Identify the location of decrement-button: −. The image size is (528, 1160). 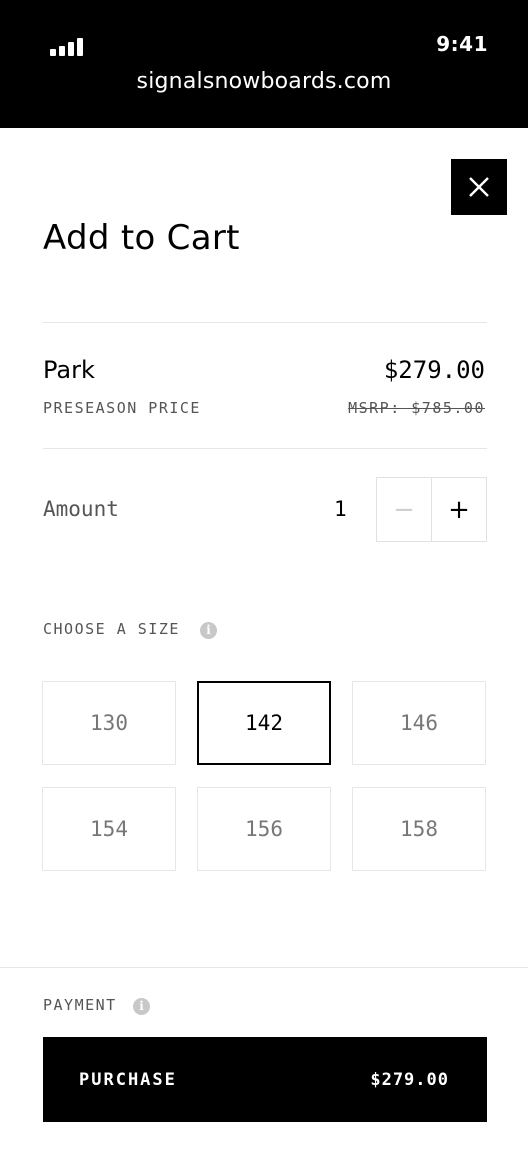
(404, 509).